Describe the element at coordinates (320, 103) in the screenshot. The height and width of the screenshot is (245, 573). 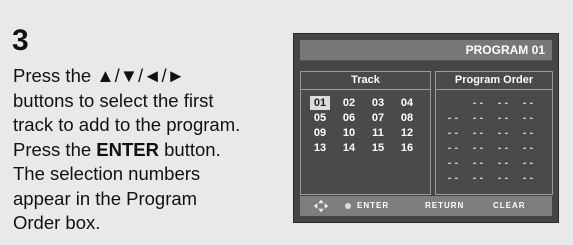
I see `track-cell: 01` at that location.